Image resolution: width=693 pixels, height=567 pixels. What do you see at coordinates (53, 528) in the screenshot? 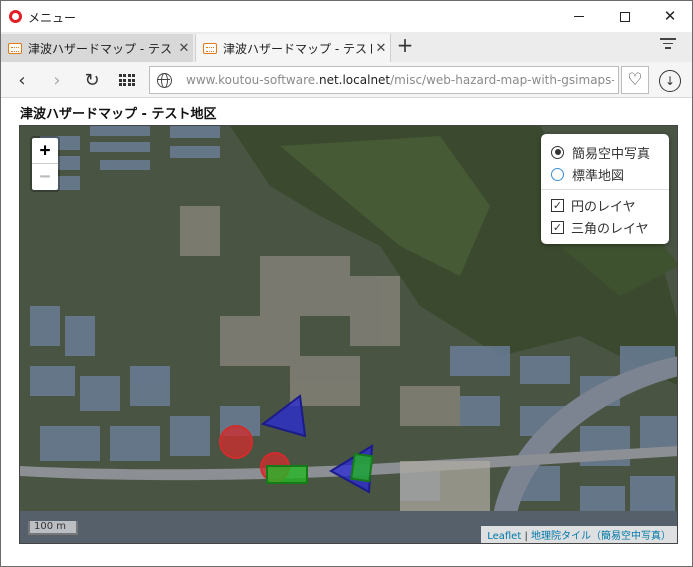
I see `scale-bar: 100 m` at bounding box center [53, 528].